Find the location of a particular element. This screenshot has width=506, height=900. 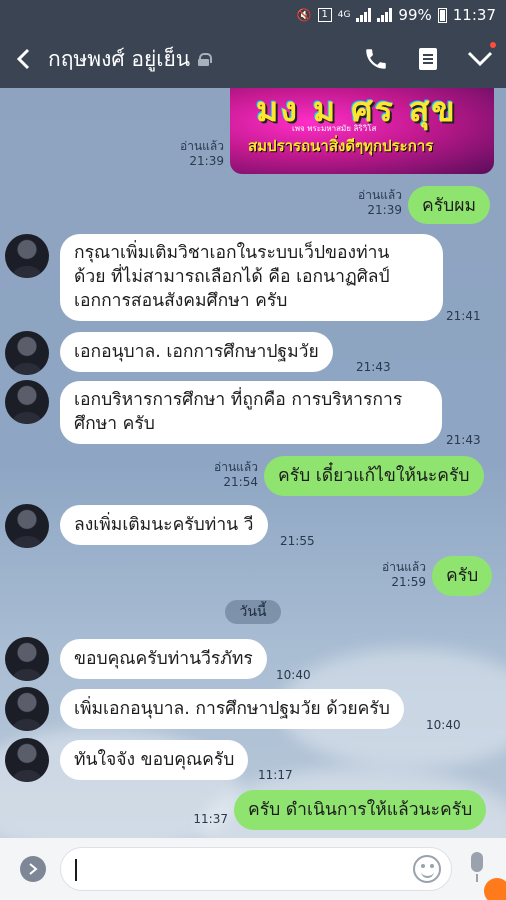

message-line: เอกการสอนสังคมศึกษา ครับ is located at coordinates (181, 301).